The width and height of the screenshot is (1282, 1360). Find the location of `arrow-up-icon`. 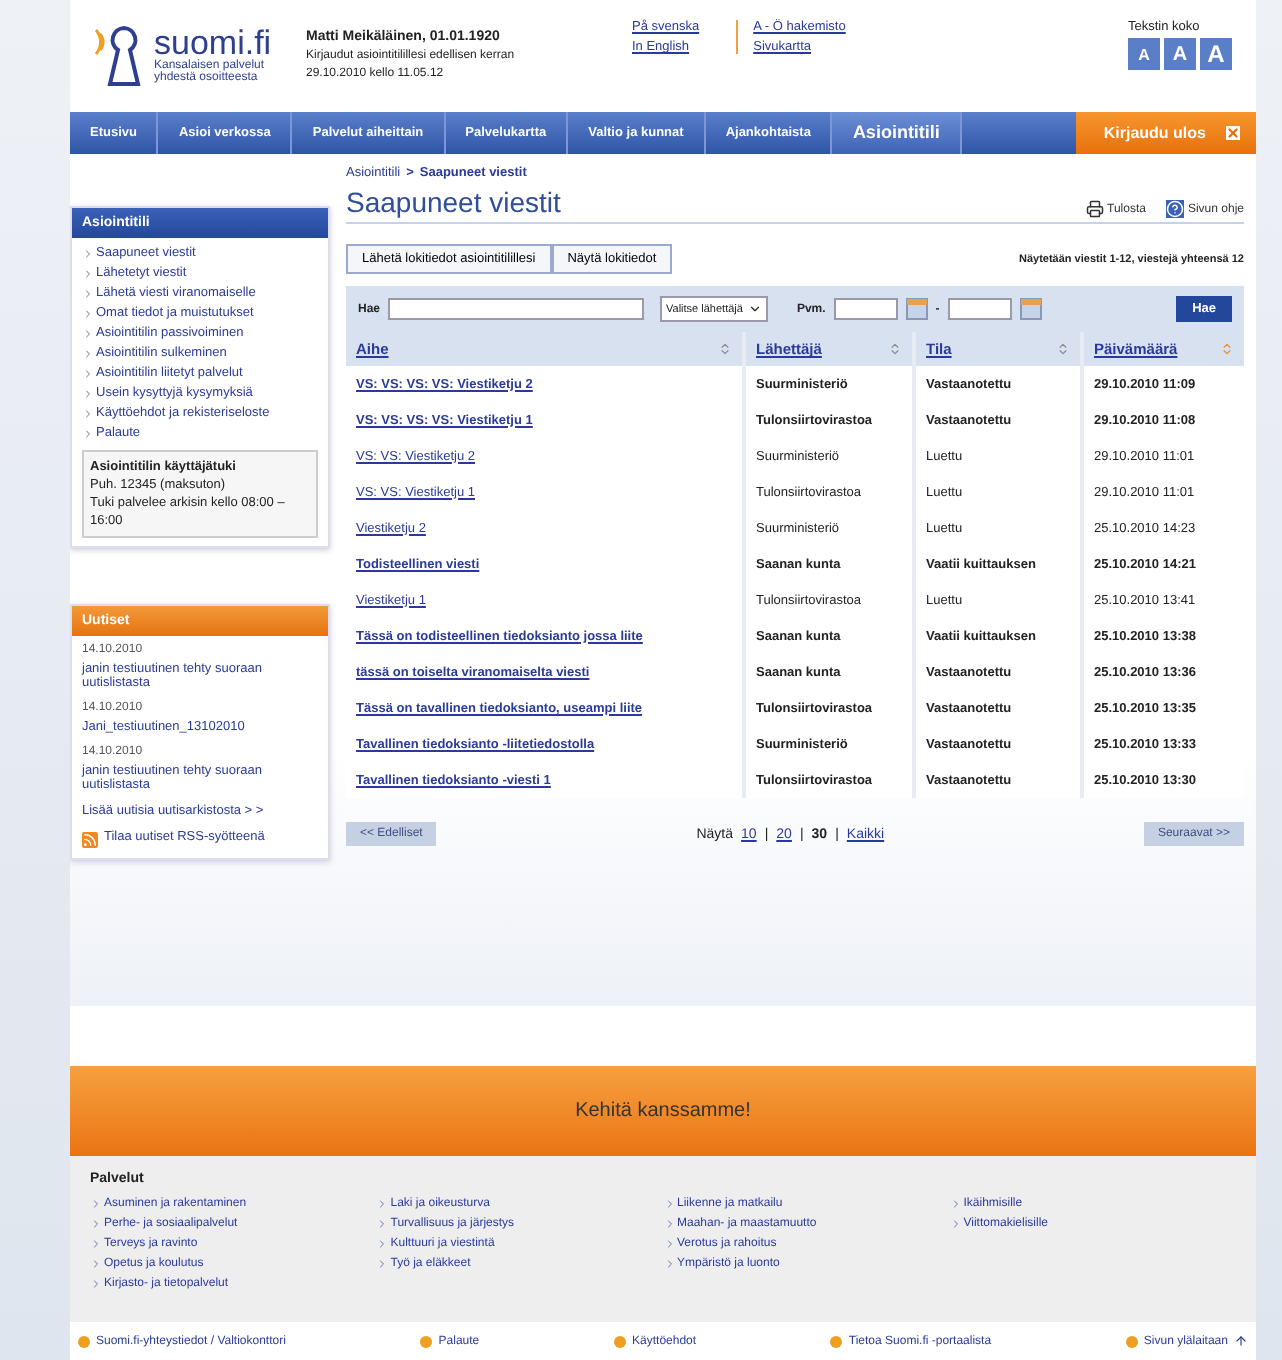

arrow-up-icon is located at coordinates (1240, 1341).